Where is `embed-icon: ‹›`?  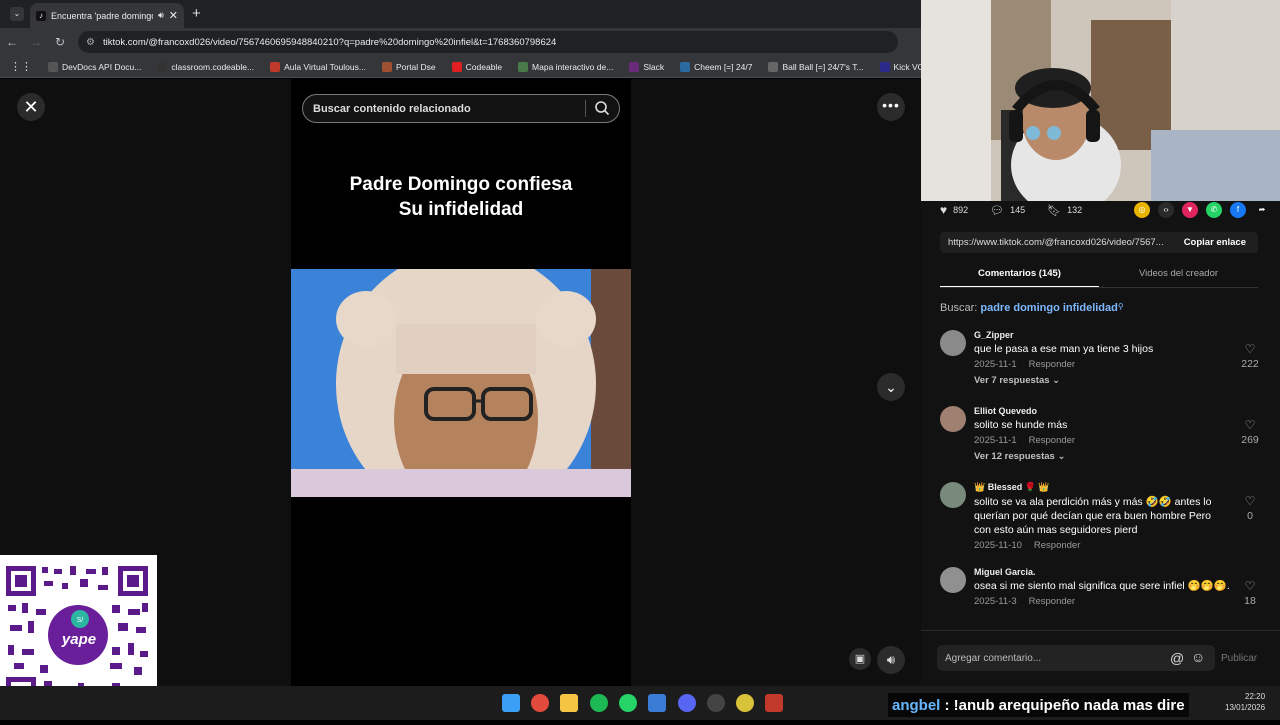 embed-icon: ‹› is located at coordinates (1166, 210).